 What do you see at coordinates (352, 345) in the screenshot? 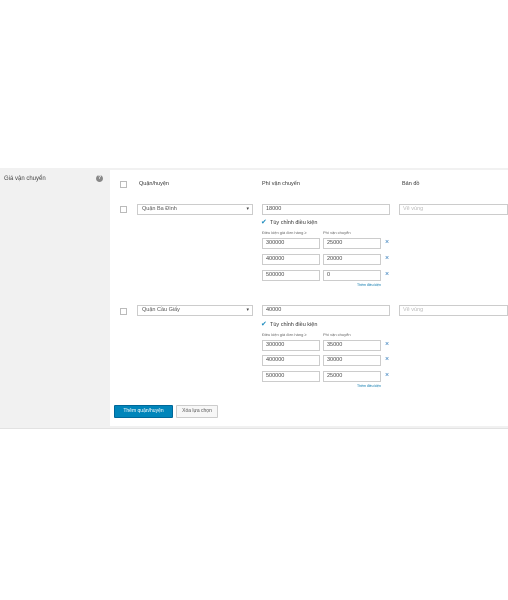
I see `condition-fee-input: 35000` at bounding box center [352, 345].